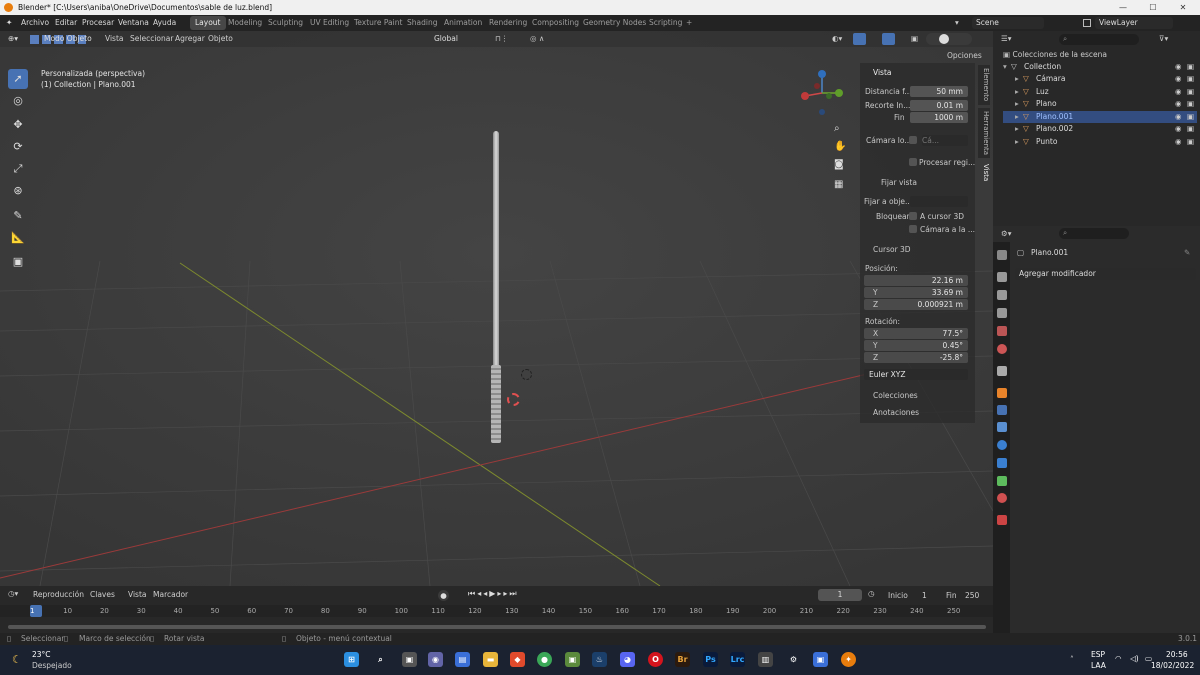 This screenshot has height=675, width=1200. What do you see at coordinates (496, 250) in the screenshot?
I see `lightsaber-blade` at bounding box center [496, 250].